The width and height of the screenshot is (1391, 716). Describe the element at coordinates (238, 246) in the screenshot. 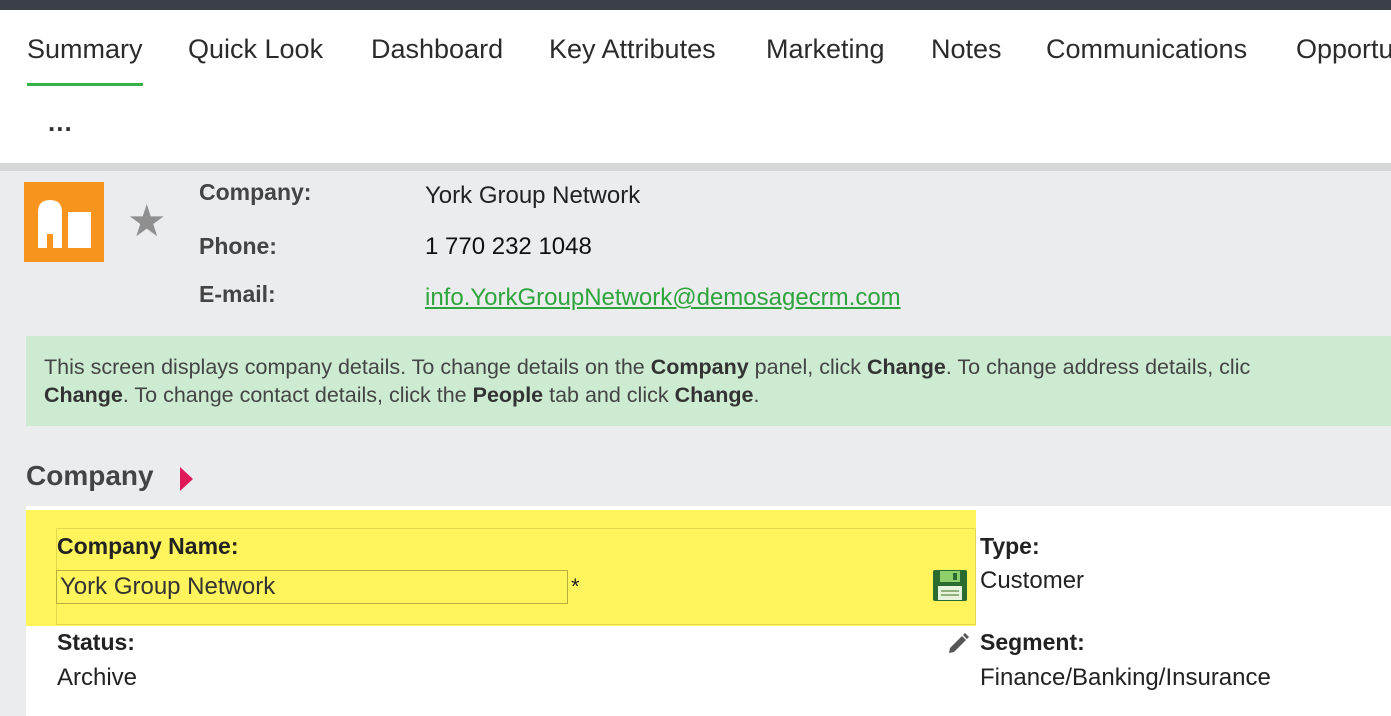

I see `phone-label: Phone:` at that location.